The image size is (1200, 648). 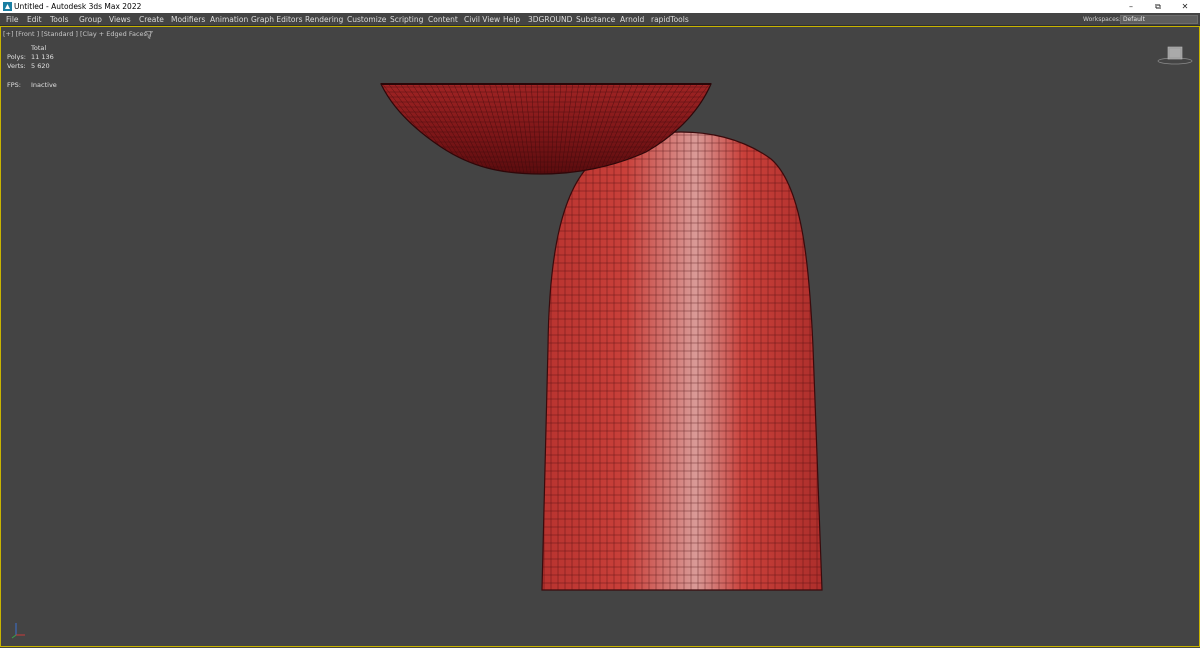 What do you see at coordinates (34, 19) in the screenshot?
I see `menu-edit: Edit` at bounding box center [34, 19].